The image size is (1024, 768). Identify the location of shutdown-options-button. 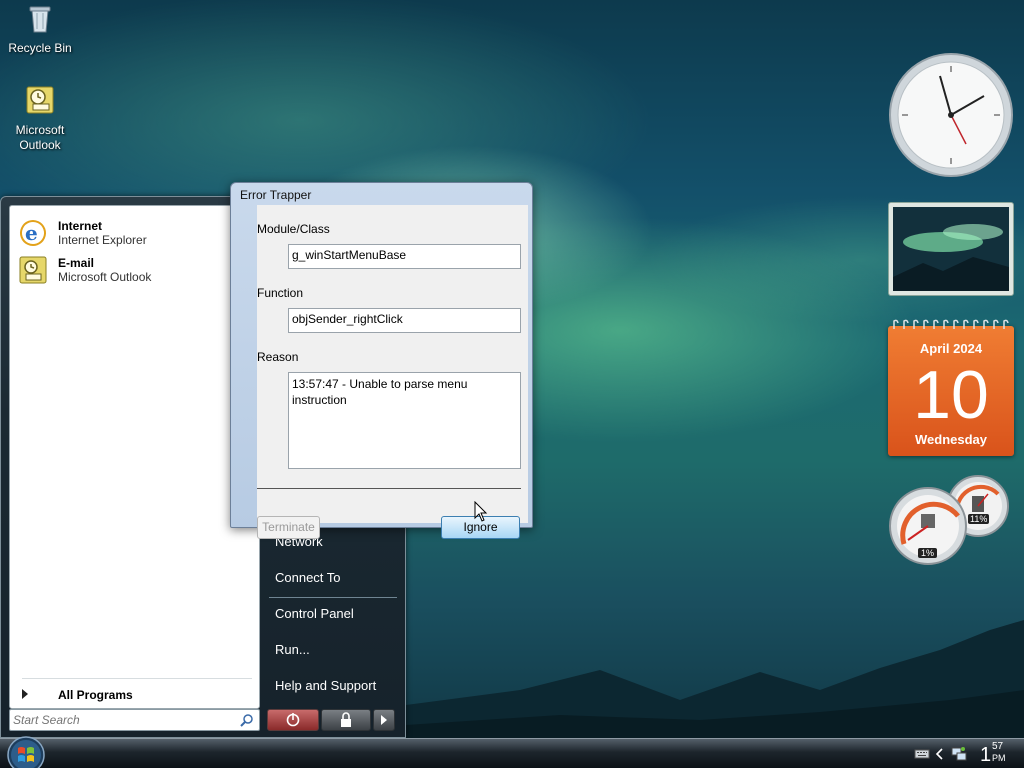
(384, 720).